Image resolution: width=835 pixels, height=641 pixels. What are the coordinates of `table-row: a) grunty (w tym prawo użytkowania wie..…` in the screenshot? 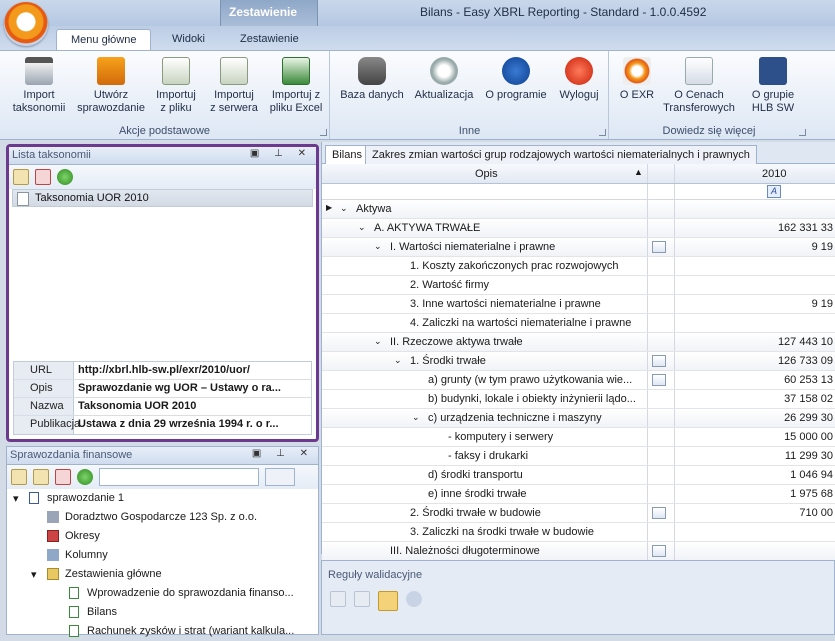 It's located at (578, 380).